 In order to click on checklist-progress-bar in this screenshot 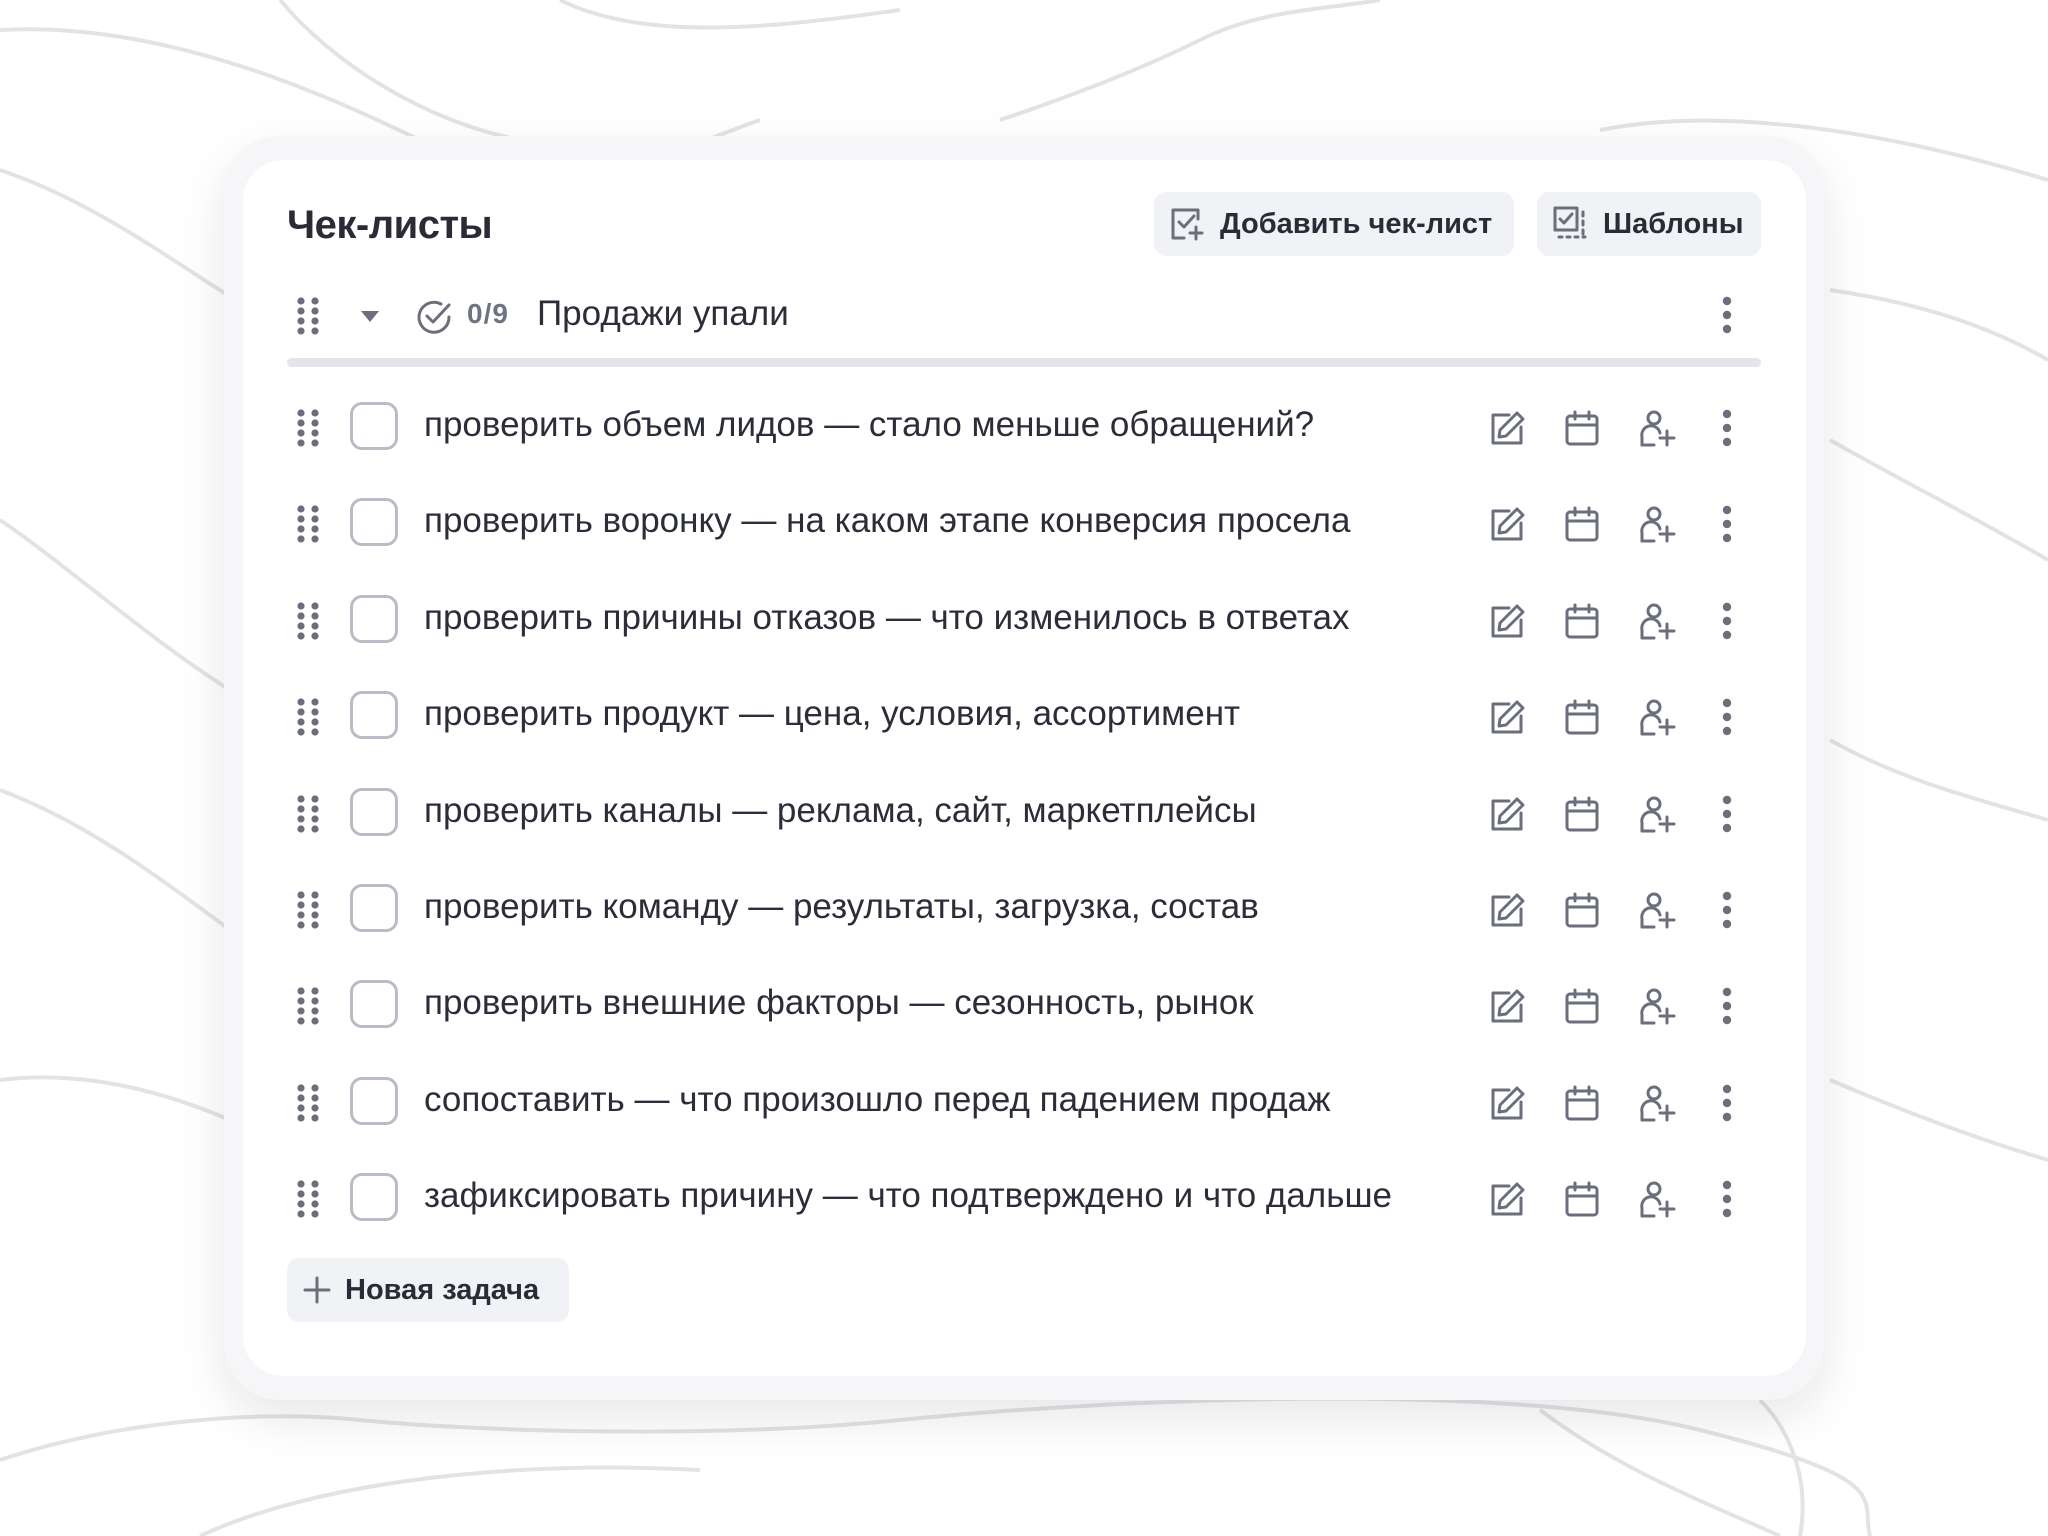, I will do `click(1024, 362)`.